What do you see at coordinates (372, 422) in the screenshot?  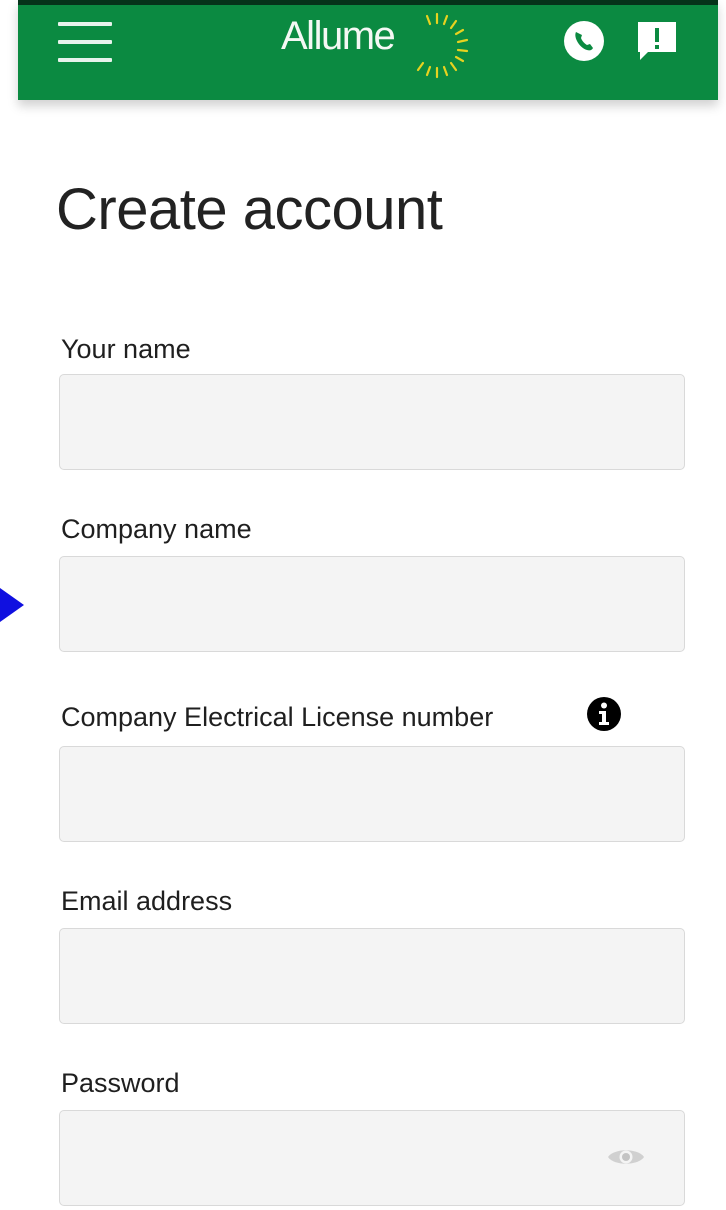 I see `your-name-input` at bounding box center [372, 422].